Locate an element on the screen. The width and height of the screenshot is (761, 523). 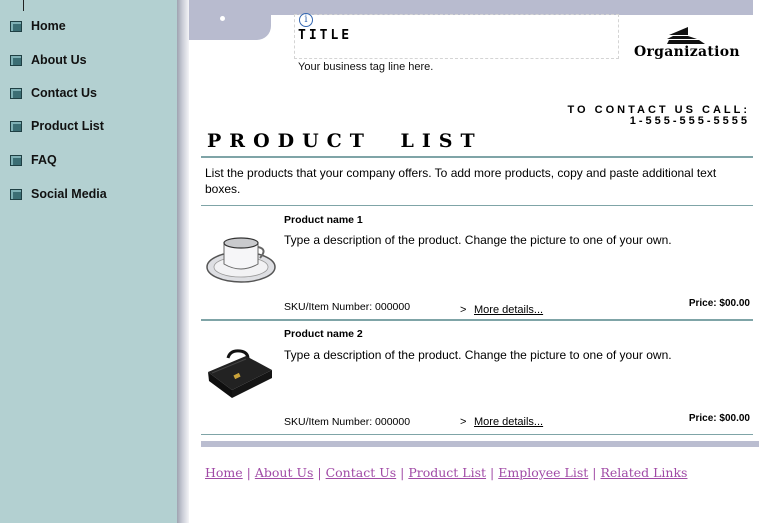
organization-logo-icon is located at coordinates (686, 35).